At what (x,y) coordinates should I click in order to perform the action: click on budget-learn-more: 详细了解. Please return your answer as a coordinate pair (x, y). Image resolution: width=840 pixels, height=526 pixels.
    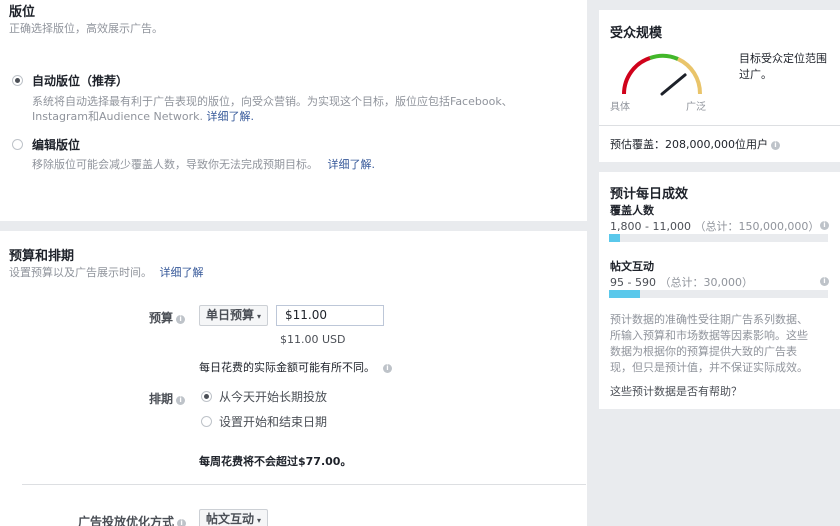
    Looking at the image, I should click on (182, 272).